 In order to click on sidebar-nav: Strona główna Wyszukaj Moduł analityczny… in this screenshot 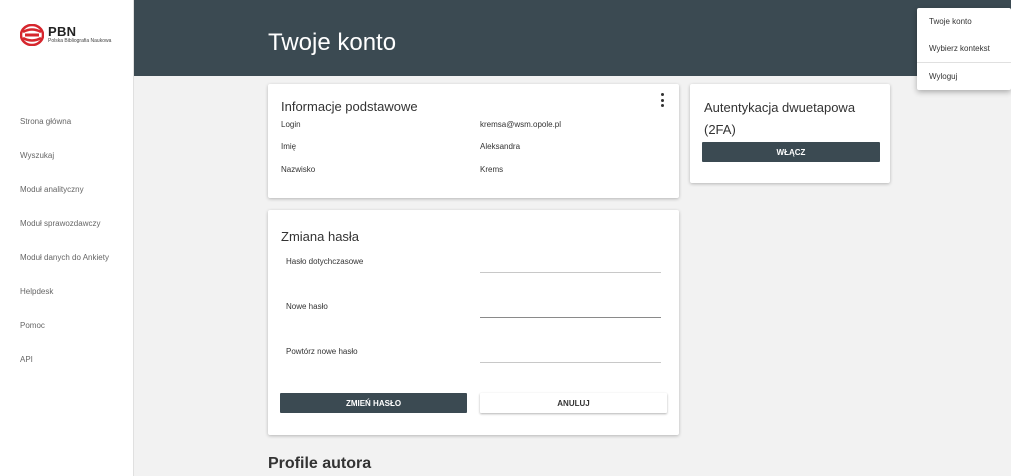, I will do `click(67, 240)`.